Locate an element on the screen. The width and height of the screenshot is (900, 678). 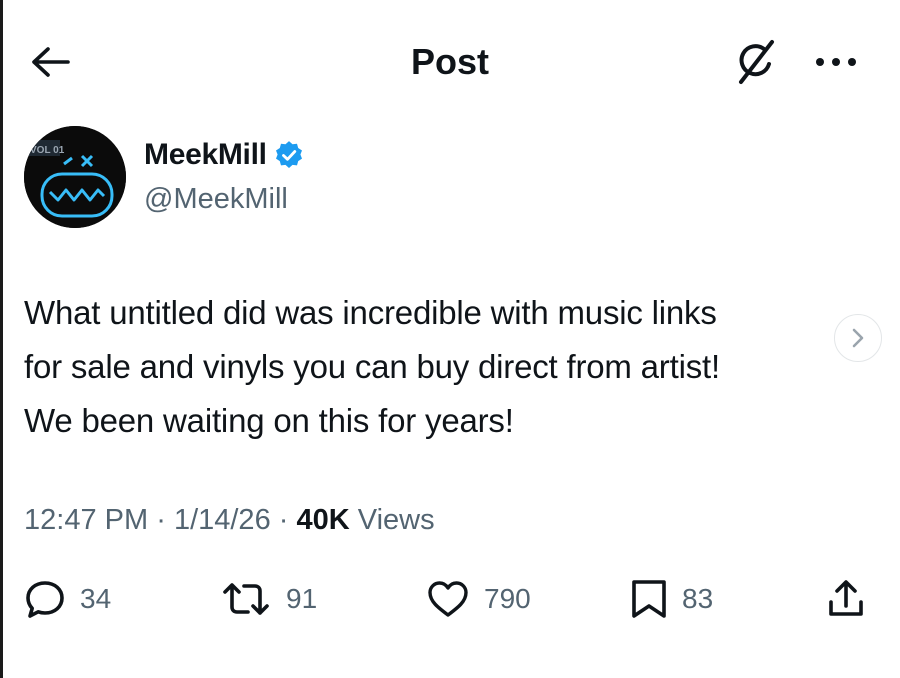
like-button: 790 is located at coordinates (478, 599).